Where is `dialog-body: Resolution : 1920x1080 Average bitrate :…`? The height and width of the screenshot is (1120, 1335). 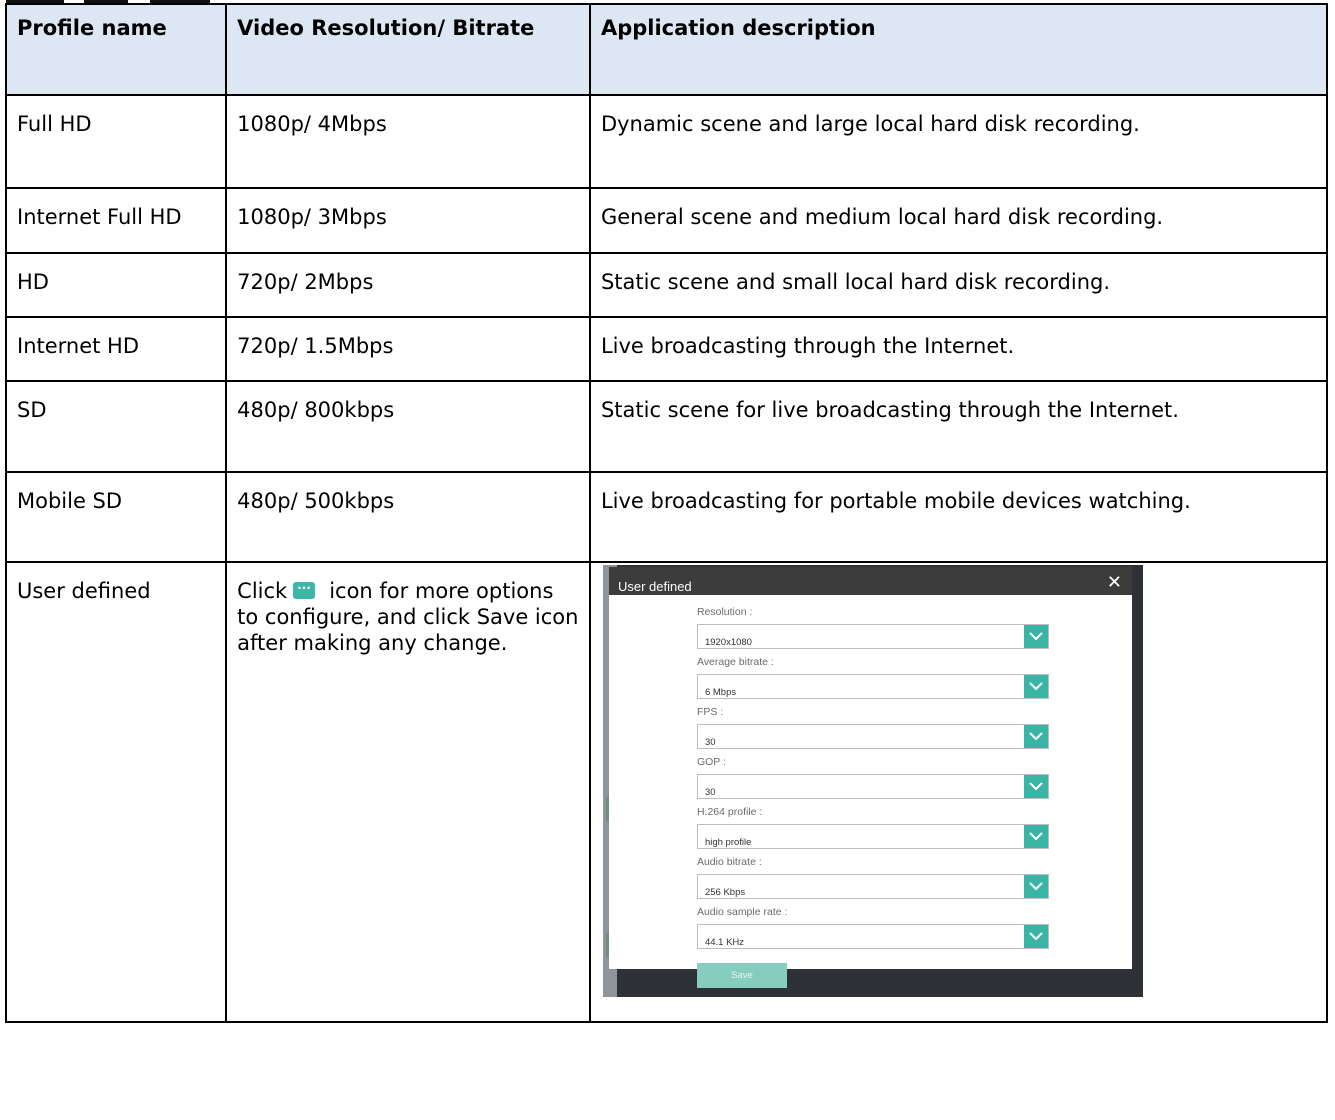
dialog-body: Resolution : 1920x1080 Average bitrate :… is located at coordinates (870, 791).